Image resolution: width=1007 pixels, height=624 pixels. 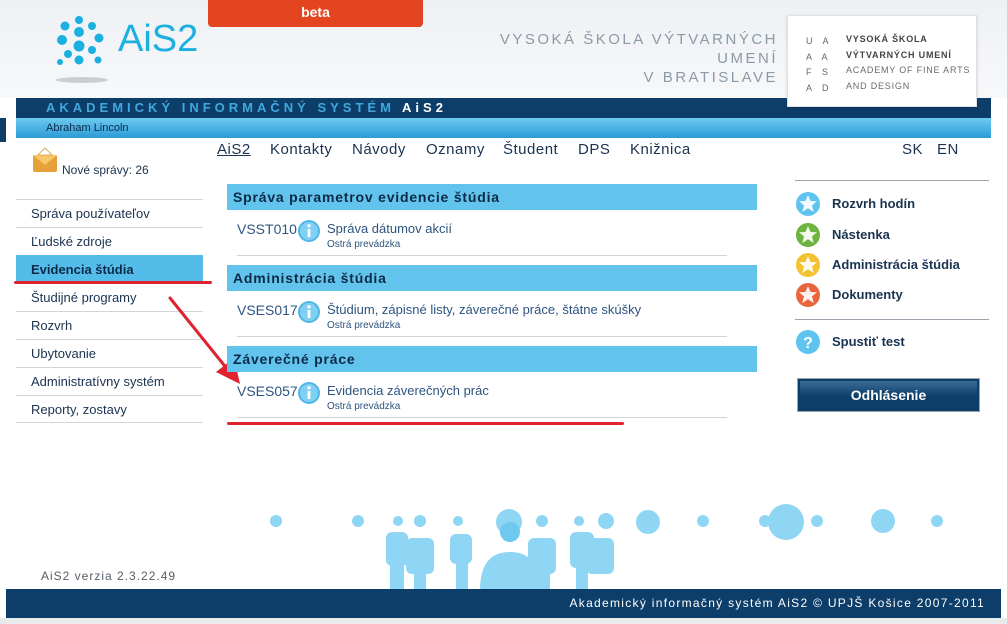 I want to click on version-label: AiS2 verzia 2.3.22.49, so click(x=109, y=576).